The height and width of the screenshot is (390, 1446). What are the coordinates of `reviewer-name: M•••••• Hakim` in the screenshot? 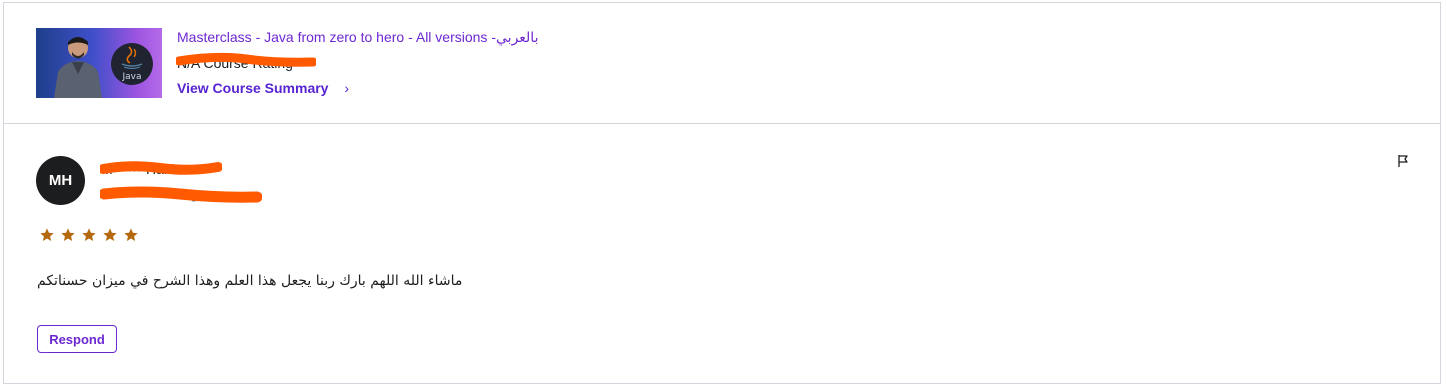 It's located at (143, 169).